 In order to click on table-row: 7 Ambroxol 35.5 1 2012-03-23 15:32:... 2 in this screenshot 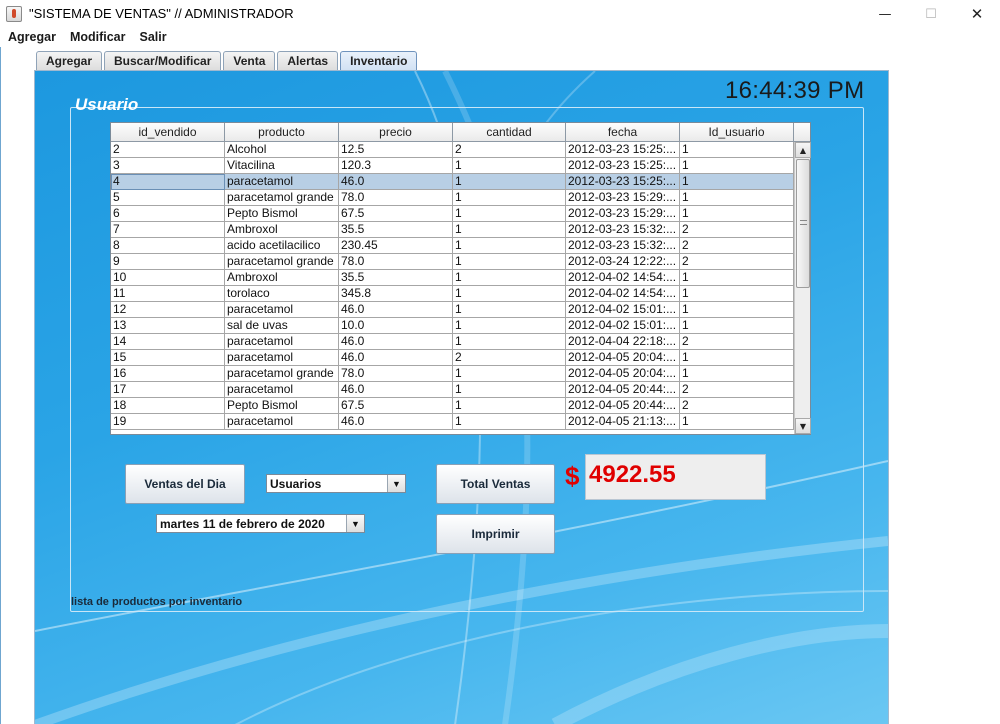, I will do `click(452, 230)`.